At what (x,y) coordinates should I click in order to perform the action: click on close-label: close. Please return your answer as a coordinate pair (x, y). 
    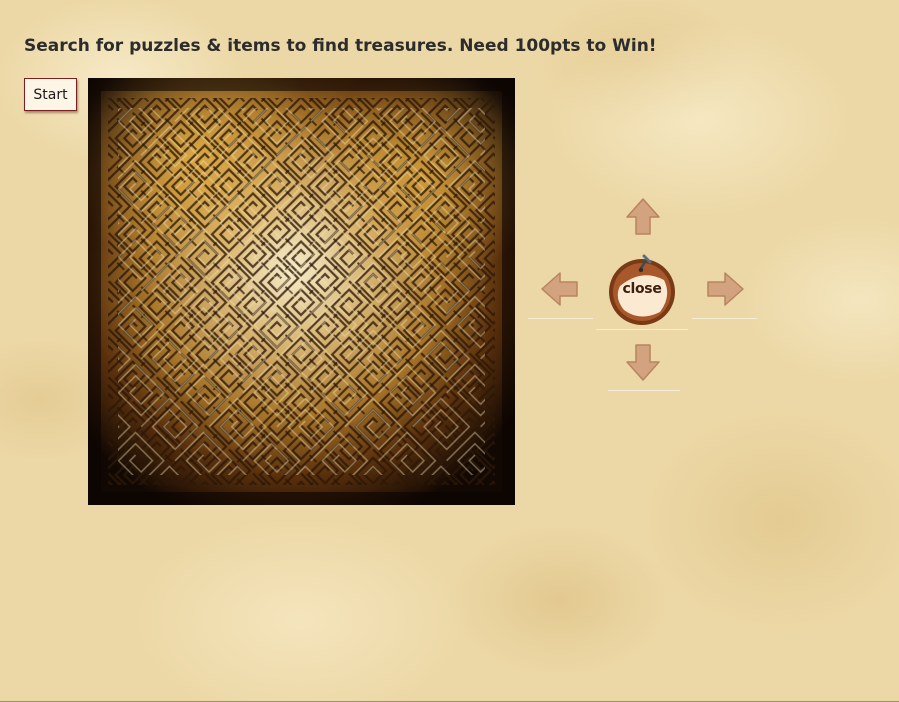
    Looking at the image, I should click on (642, 289).